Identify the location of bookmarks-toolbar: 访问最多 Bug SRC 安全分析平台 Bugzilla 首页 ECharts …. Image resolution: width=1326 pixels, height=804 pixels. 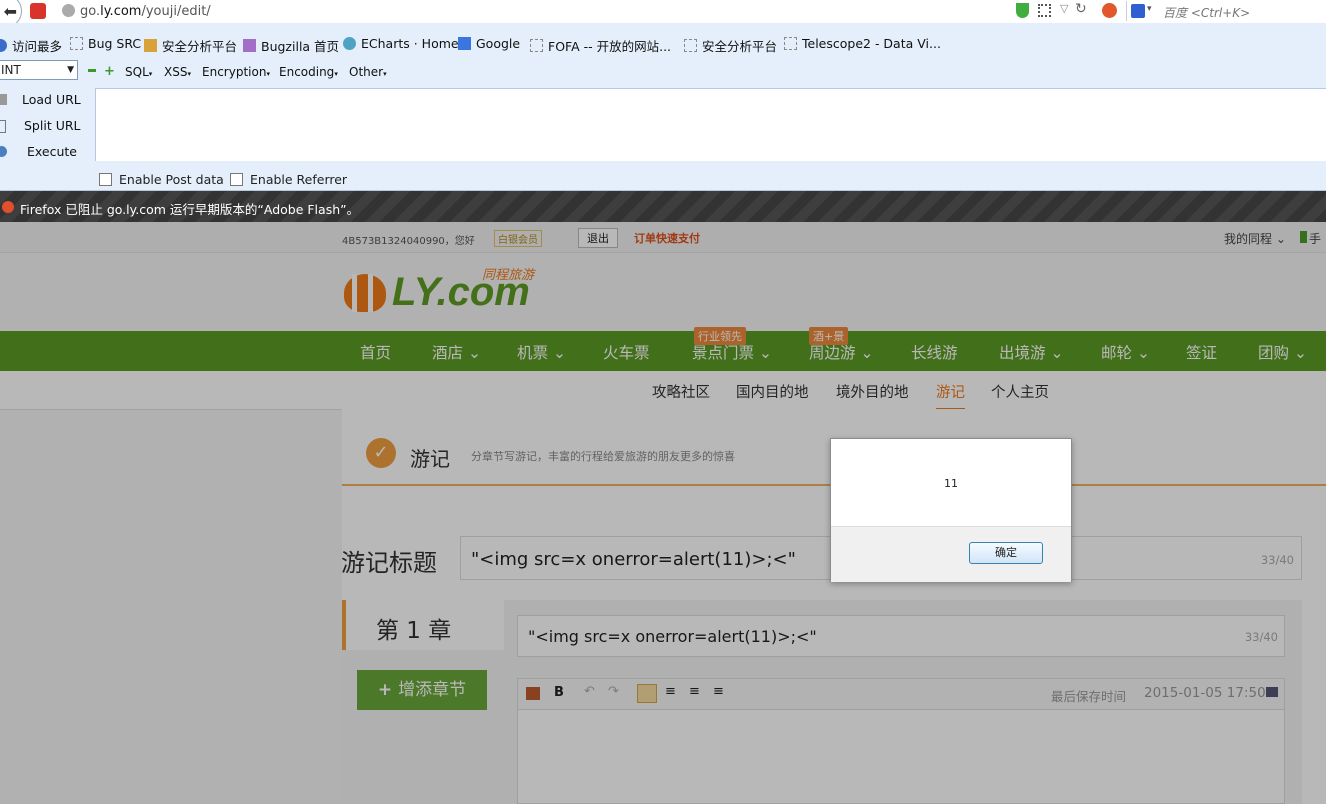
(663, 41).